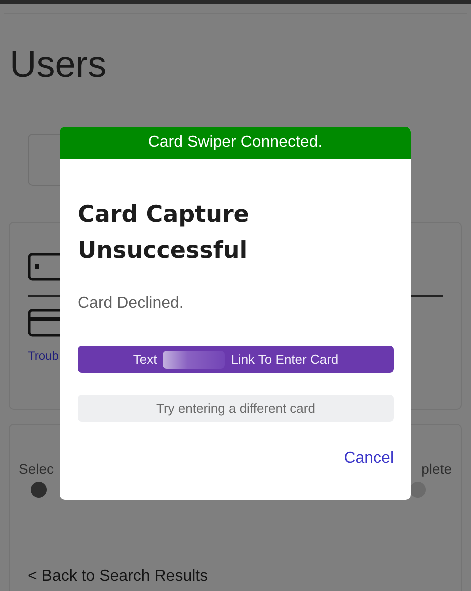  I want to click on modal-message: Card Declined., so click(131, 304).